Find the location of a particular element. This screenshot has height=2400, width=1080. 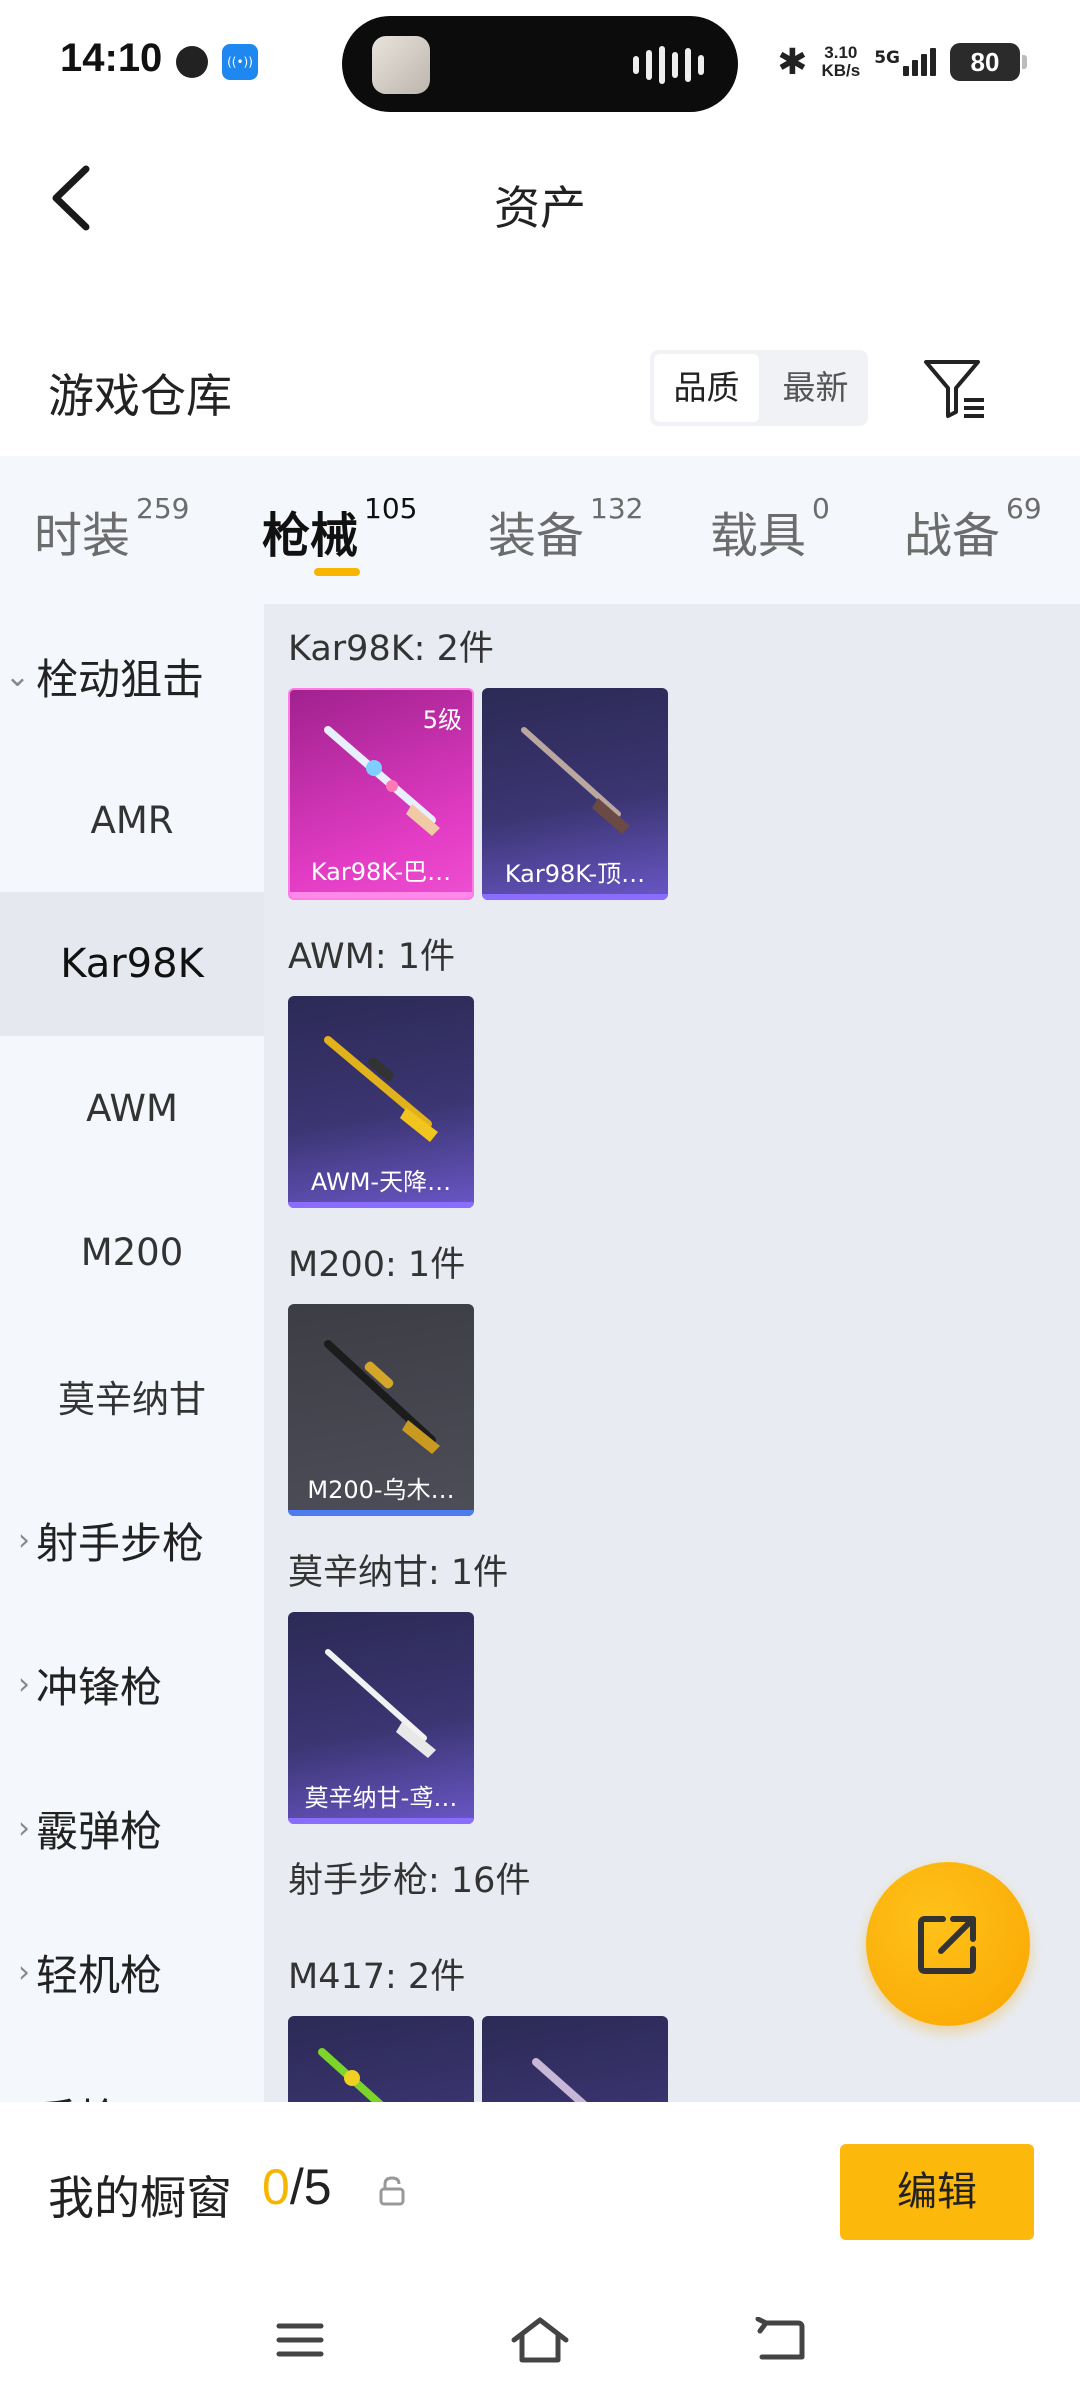

globe-icon is located at coordinates (192, 62).